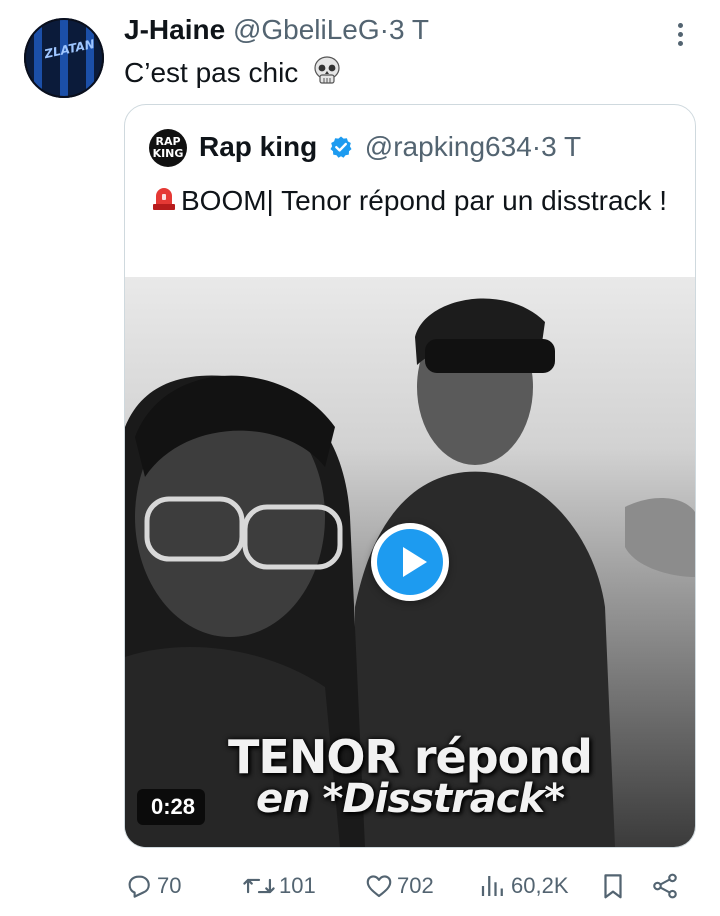 The width and height of the screenshot is (720, 916). I want to click on tweet-time: 3 T, so click(409, 29).